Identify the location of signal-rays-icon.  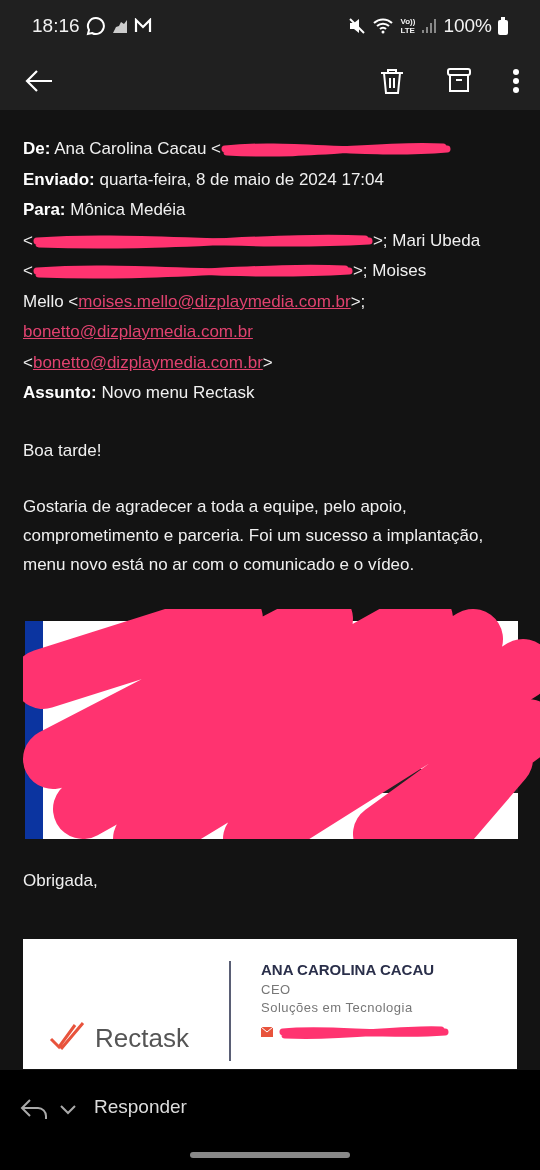
(119, 26).